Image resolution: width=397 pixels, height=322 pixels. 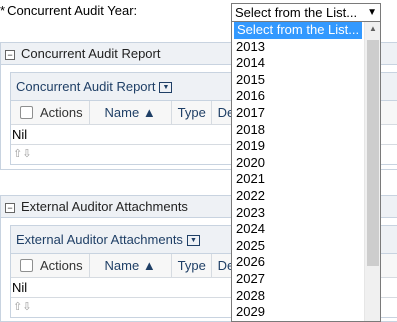 I want to click on scroll-thumb, so click(x=373, y=153).